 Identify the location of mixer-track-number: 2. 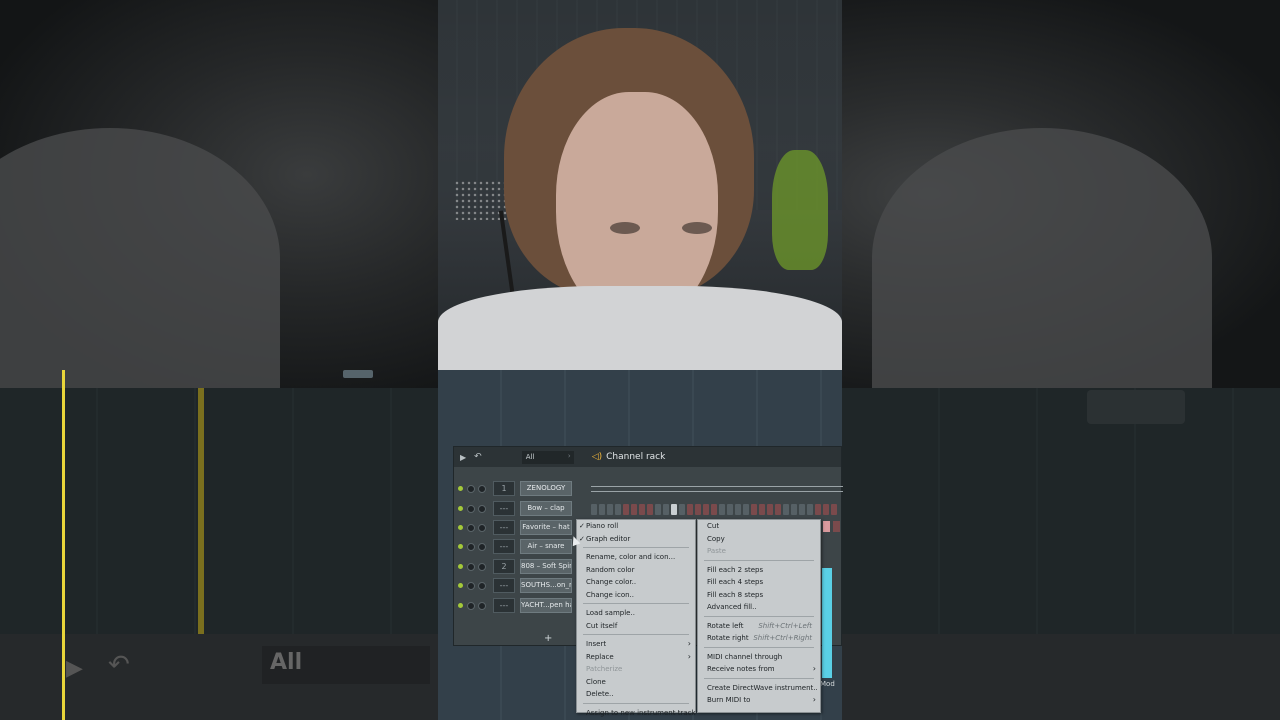
(504, 566).